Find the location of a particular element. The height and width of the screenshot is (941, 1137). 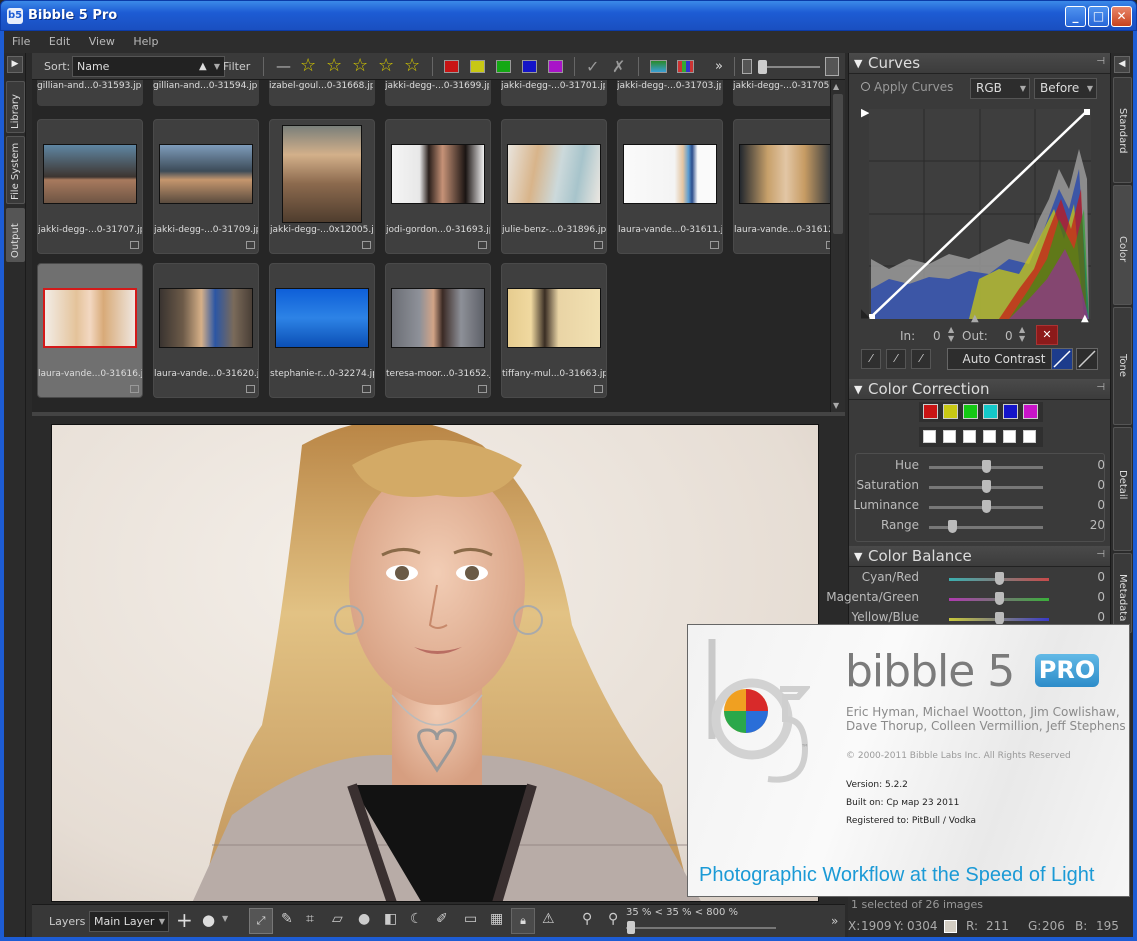

brush-icon: ☾ is located at coordinates (416, 919).